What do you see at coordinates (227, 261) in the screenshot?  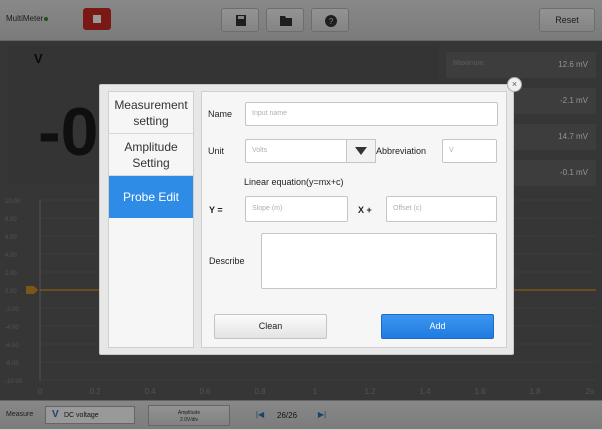 I see `describe-label: Describe` at bounding box center [227, 261].